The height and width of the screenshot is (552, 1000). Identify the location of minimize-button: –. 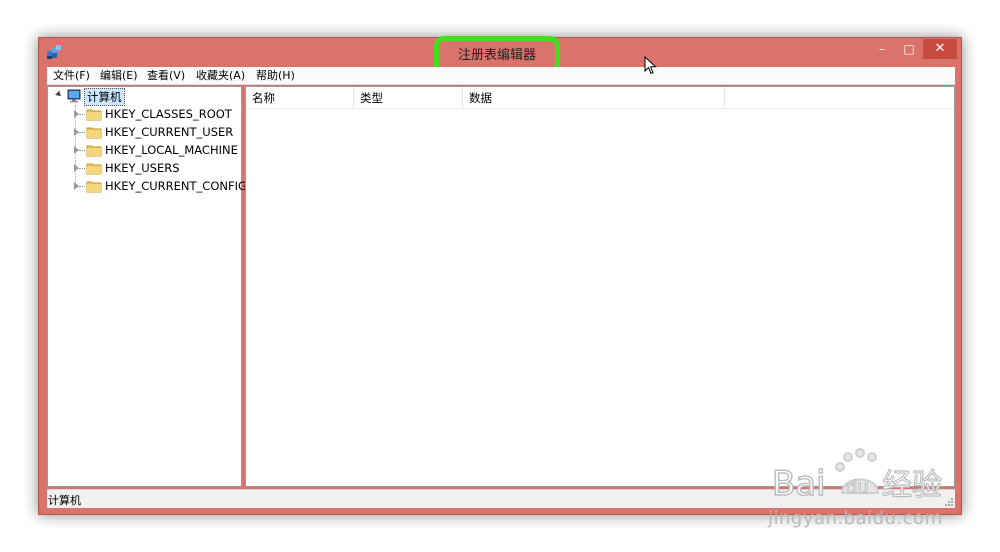
(882, 49).